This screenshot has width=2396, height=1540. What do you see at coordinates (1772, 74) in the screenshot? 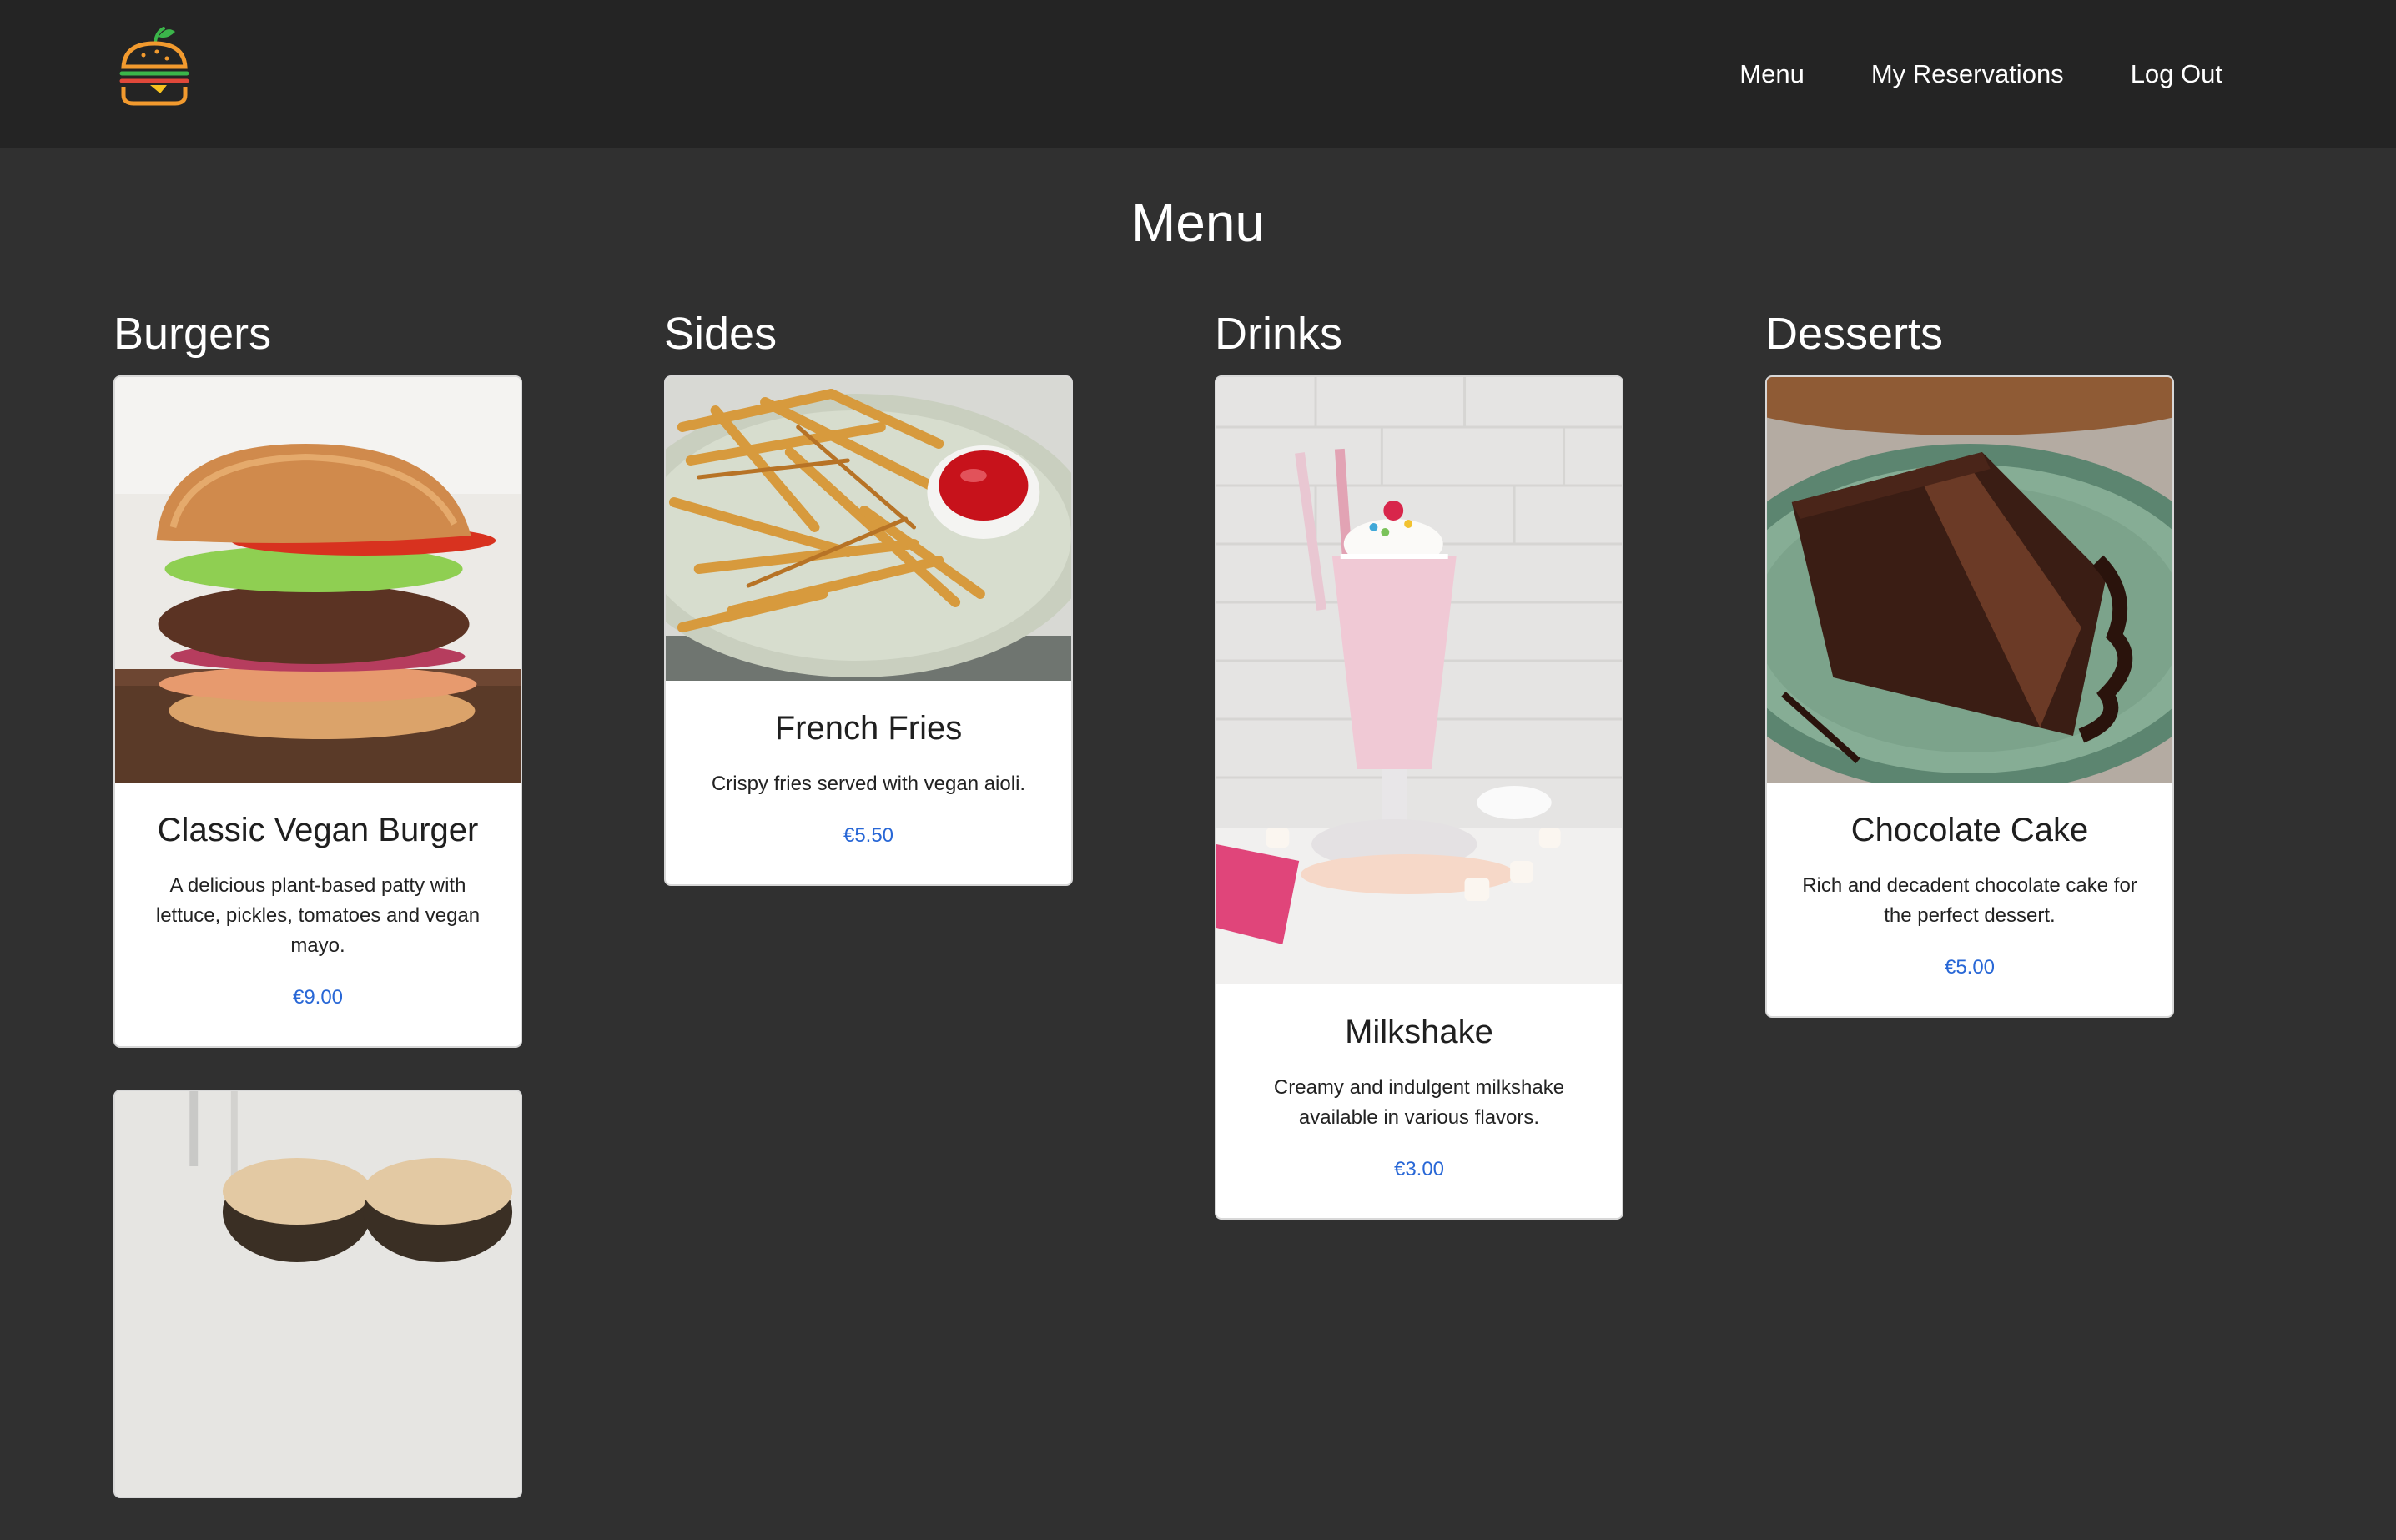
I see `nav-link-menu: Menu` at bounding box center [1772, 74].